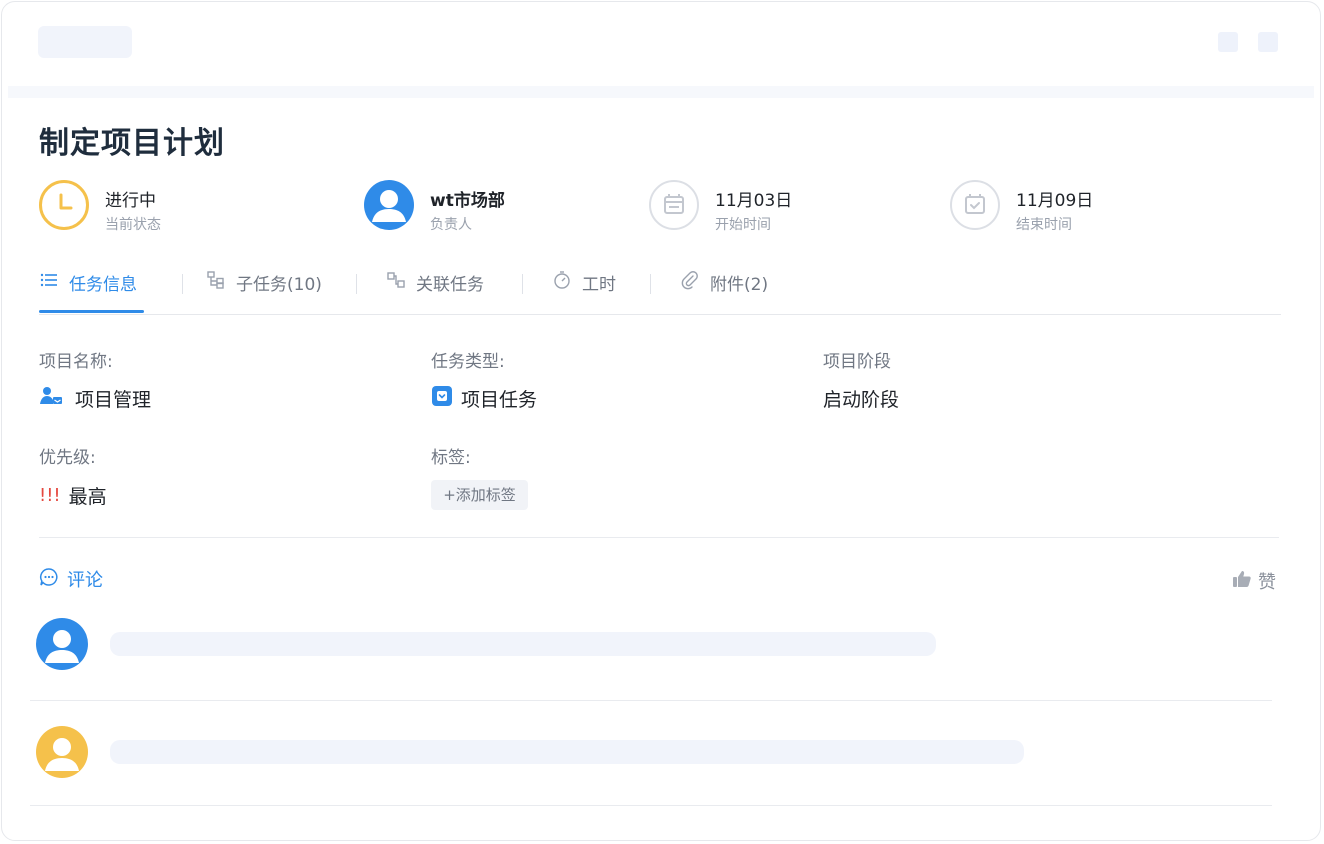 This screenshot has height=844, width=1324. I want to click on owner-label: 负责人, so click(451, 225).